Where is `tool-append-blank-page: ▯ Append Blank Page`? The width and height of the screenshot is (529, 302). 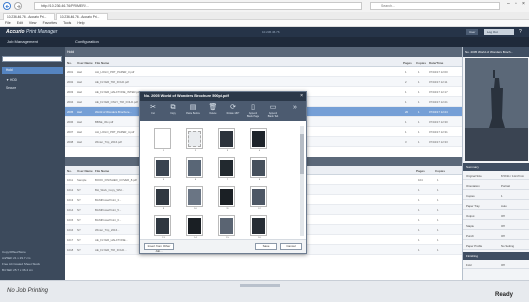
tool-append-blank-page: ▯ Append Blank Page is located at coordinates (253, 111).